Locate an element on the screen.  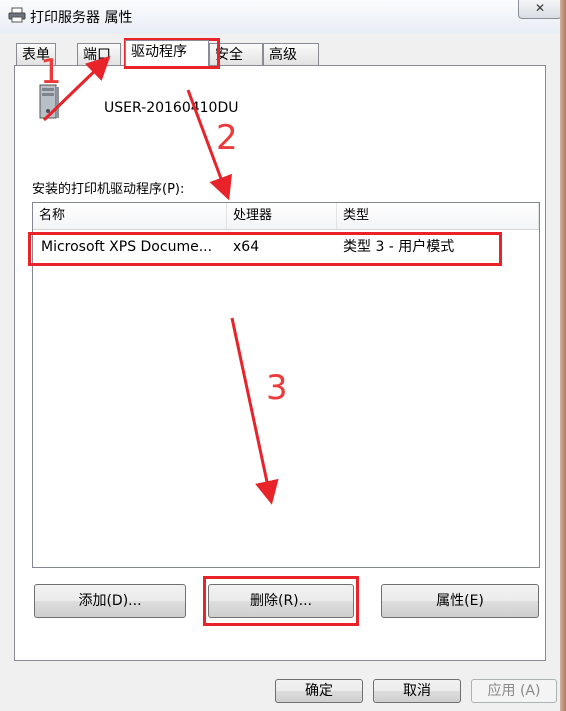
close-icon: ✕ is located at coordinates (540, 8).